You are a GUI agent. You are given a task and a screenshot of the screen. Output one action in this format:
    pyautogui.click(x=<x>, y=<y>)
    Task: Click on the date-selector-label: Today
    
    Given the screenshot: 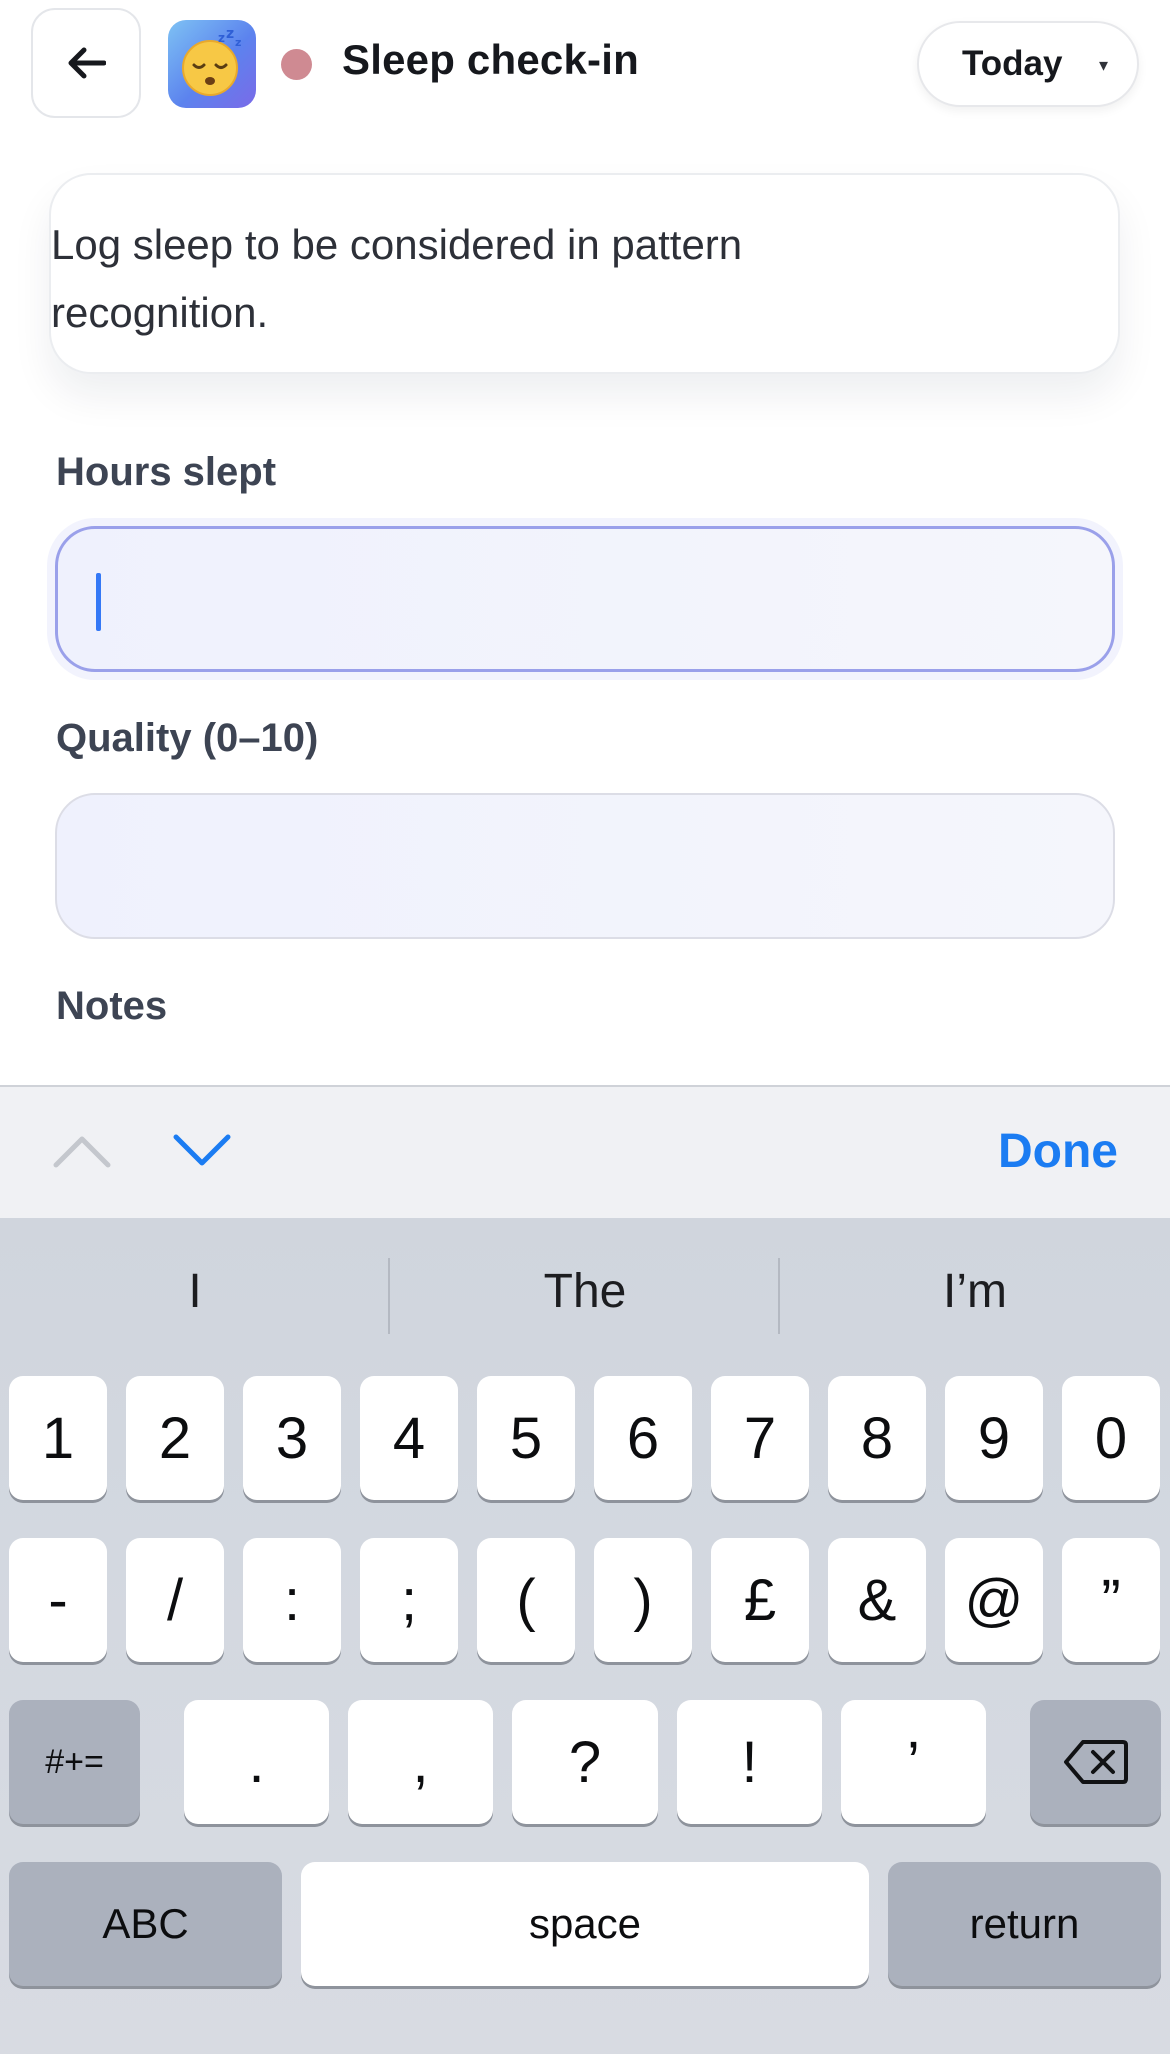 What is the action you would take?
    pyautogui.click(x=1012, y=63)
    